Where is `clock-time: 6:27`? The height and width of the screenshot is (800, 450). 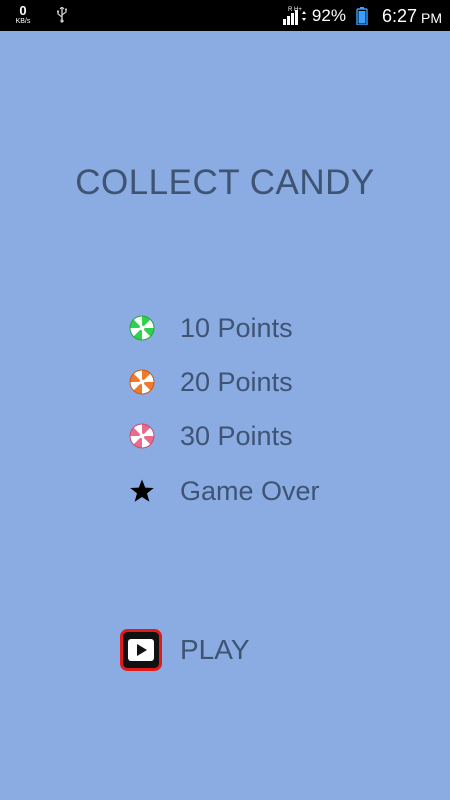
clock-time: 6:27 is located at coordinates (399, 15).